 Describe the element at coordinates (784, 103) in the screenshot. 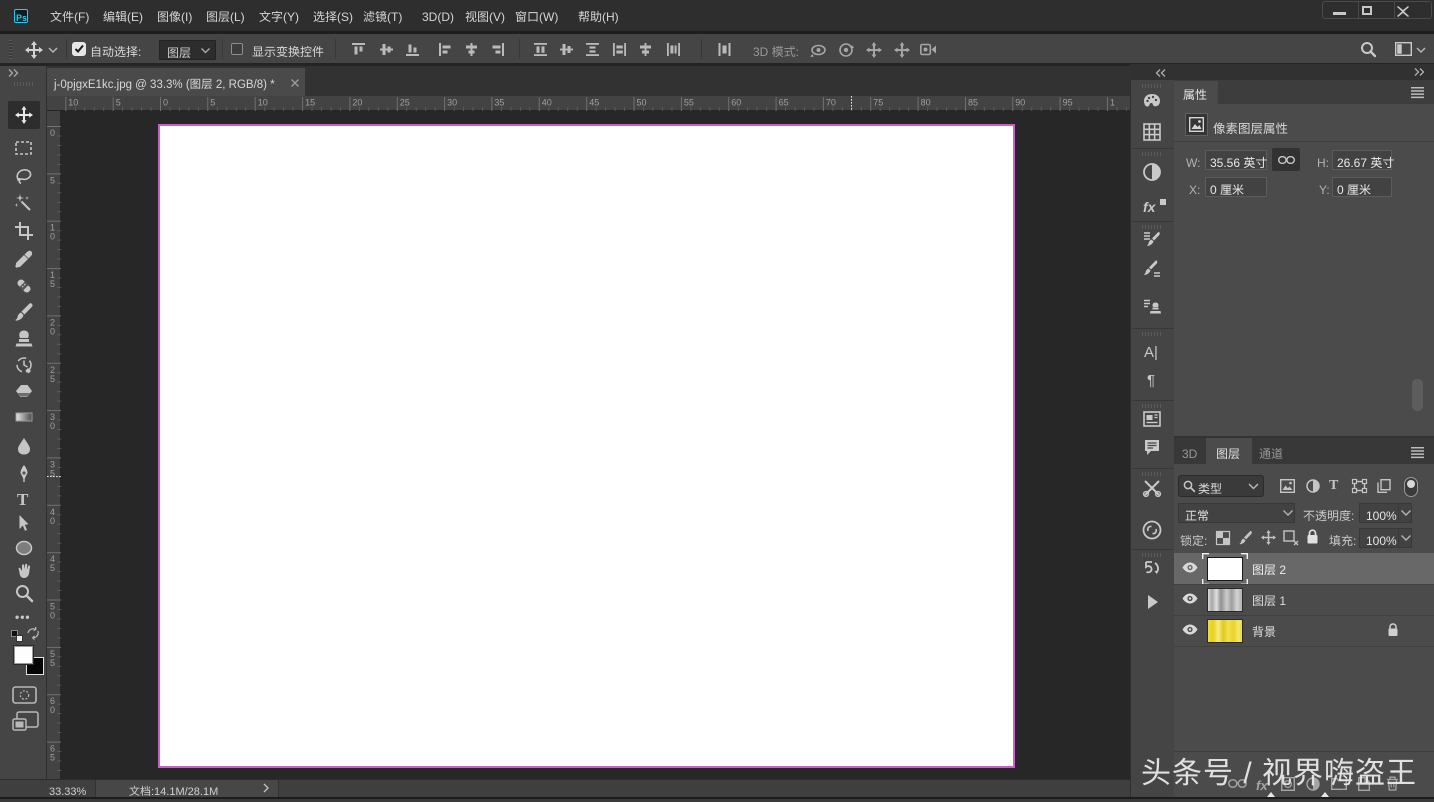

I see `svg-text: 65` at that location.